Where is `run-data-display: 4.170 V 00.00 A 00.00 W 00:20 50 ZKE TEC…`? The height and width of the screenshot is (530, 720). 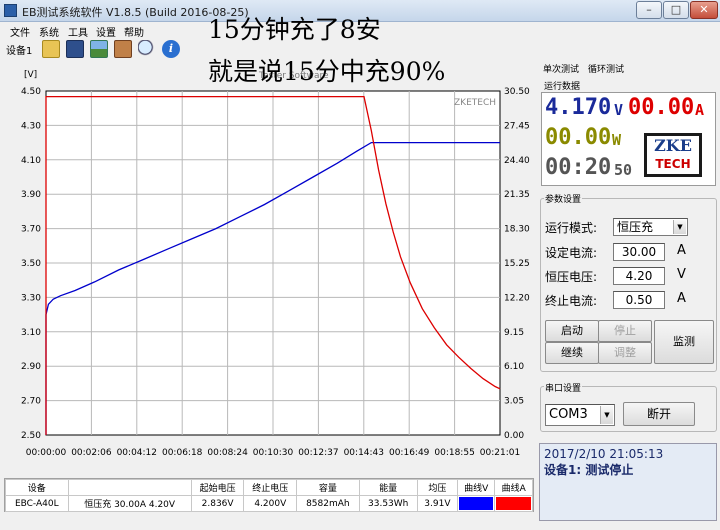 run-data-display: 4.170 V 00.00 A 00.00 W 00:20 50 ZKE TEC… is located at coordinates (628, 139).